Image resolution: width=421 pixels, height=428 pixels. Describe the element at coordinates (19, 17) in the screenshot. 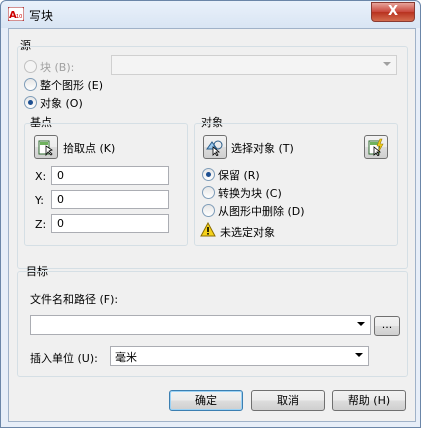

I see `svg-text: 10` at that location.